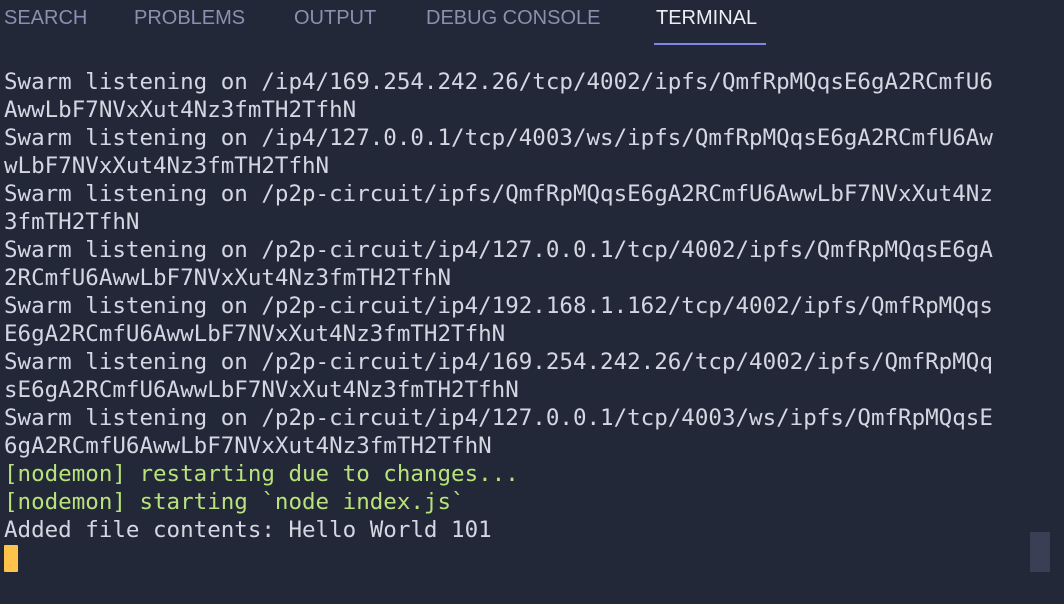 This screenshot has height=604, width=1064. Describe the element at coordinates (1040, 552) in the screenshot. I see `terminal-scrollbar` at that location.